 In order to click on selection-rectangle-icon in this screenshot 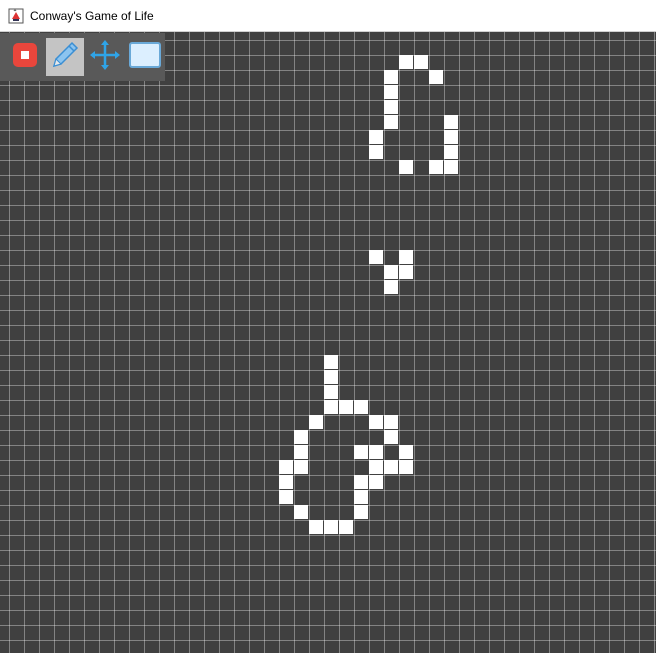, I will do `click(145, 57)`.